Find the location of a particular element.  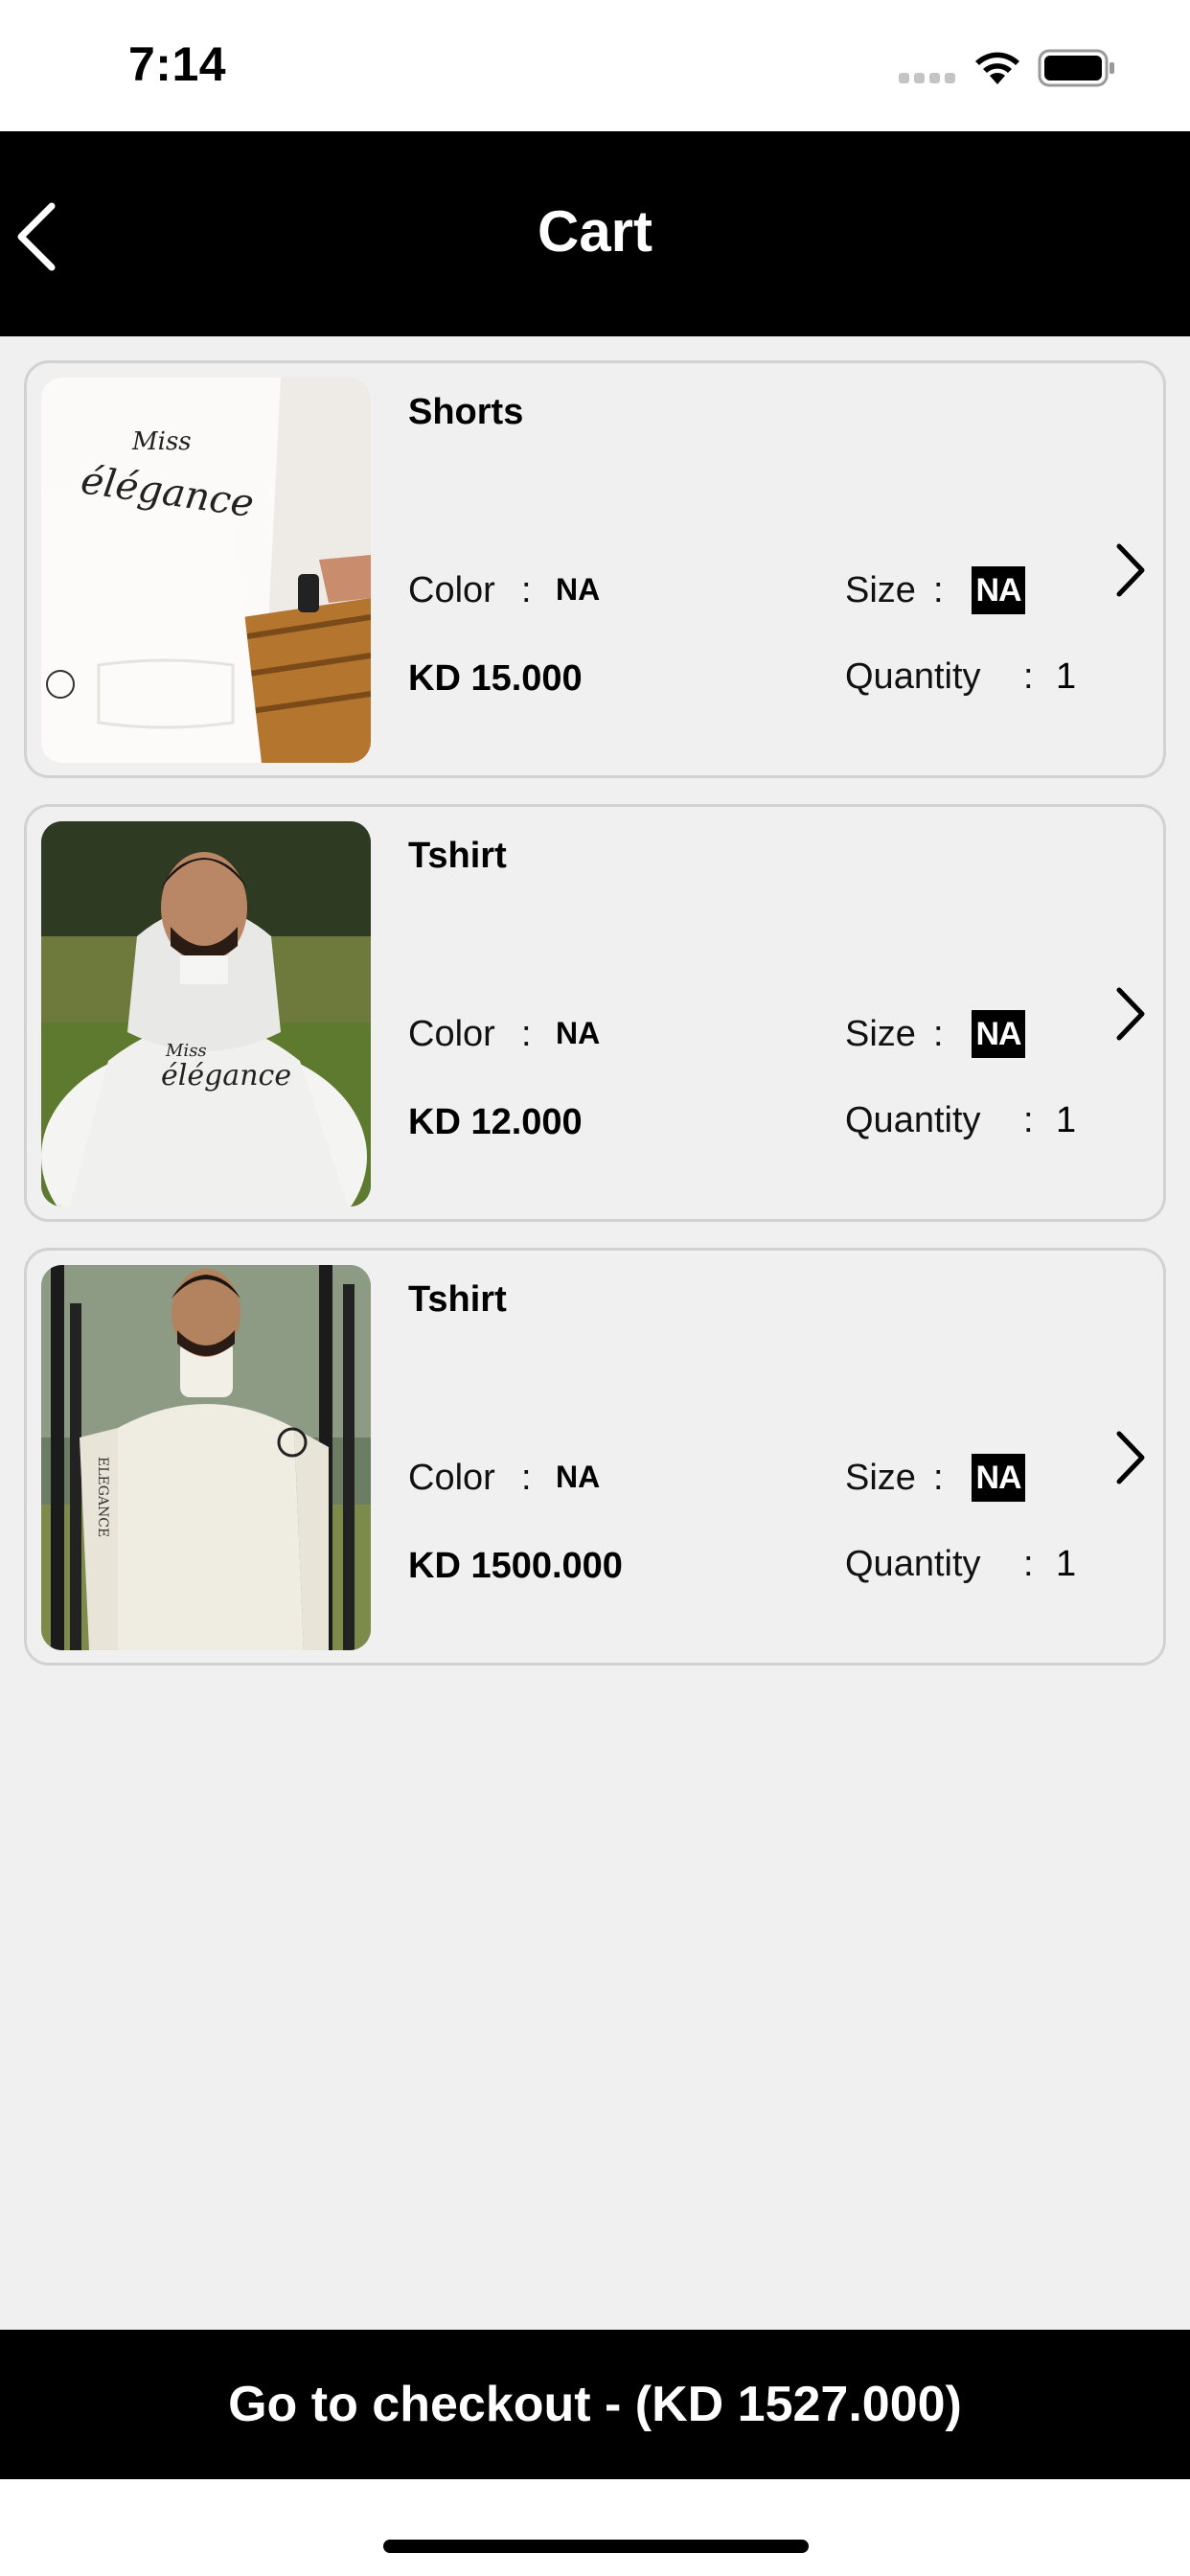

header-bar: Cart is located at coordinates (595, 233).